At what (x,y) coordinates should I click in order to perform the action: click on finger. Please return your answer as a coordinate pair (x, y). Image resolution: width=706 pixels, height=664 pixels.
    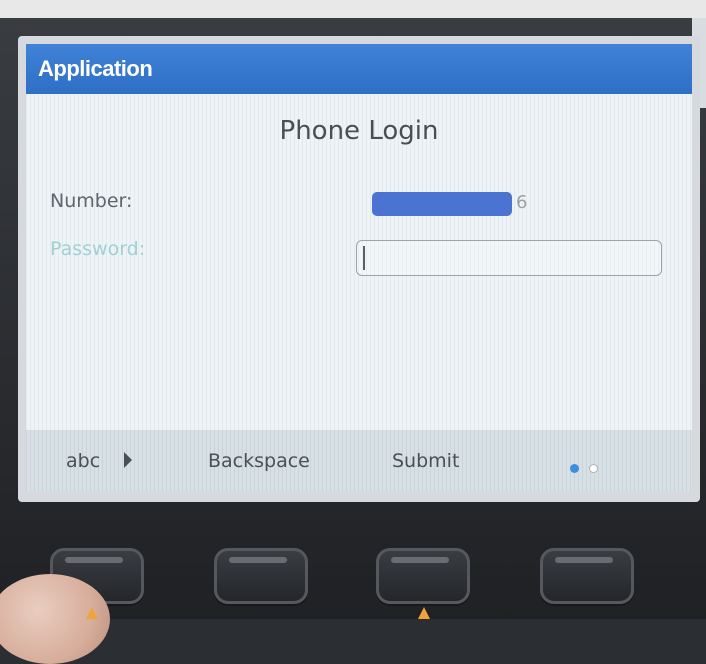
    Looking at the image, I should click on (55, 619).